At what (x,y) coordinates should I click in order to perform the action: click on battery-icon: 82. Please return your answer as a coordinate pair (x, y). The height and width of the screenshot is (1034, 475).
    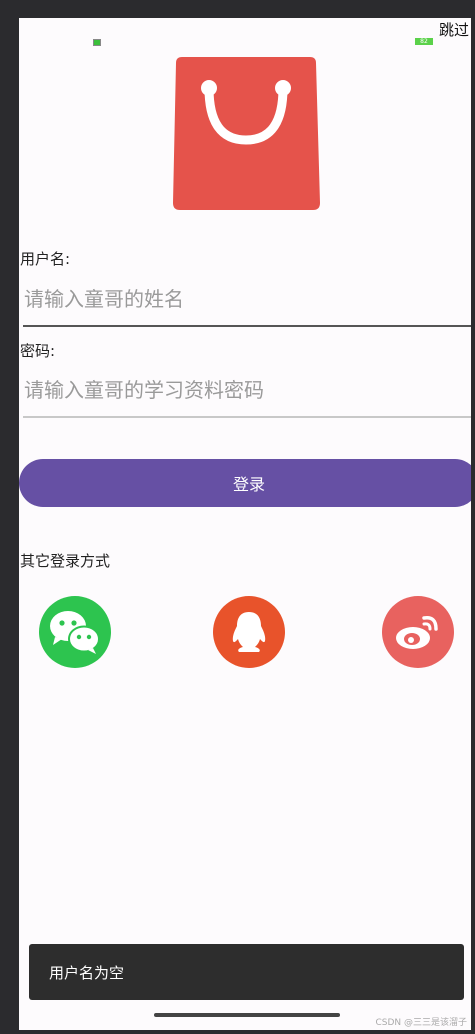
    Looking at the image, I should click on (424, 41).